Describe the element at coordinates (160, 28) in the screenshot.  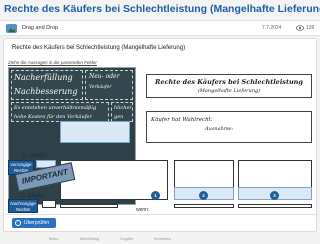
I see `meta-bar: Drag and Drop 7.7.2024 139` at that location.